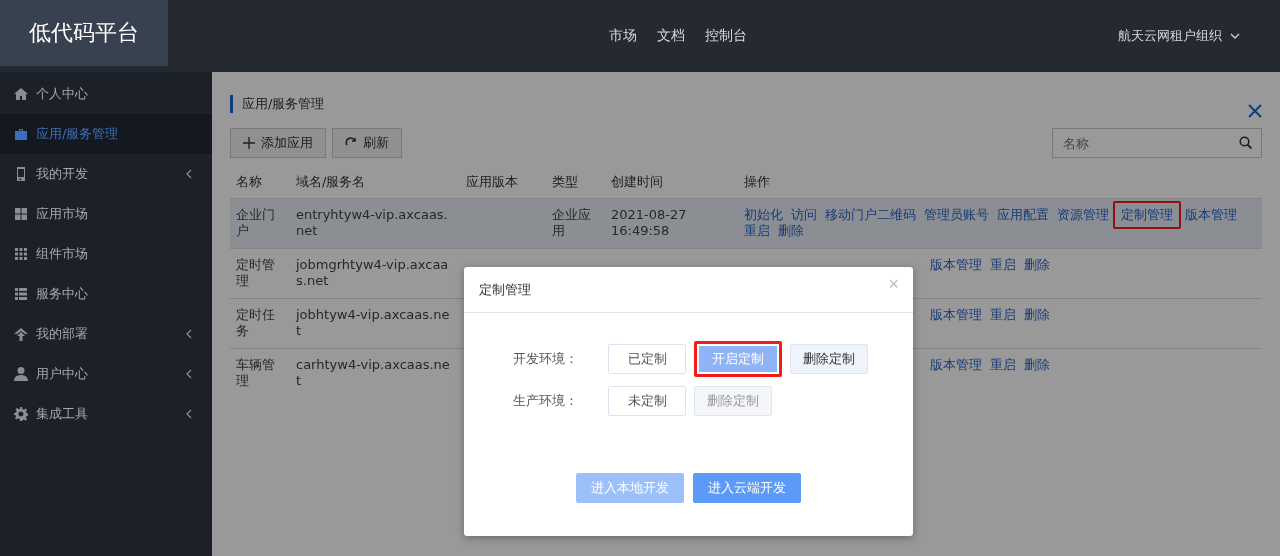  I want to click on action-link: 资源管理, so click(1083, 215).